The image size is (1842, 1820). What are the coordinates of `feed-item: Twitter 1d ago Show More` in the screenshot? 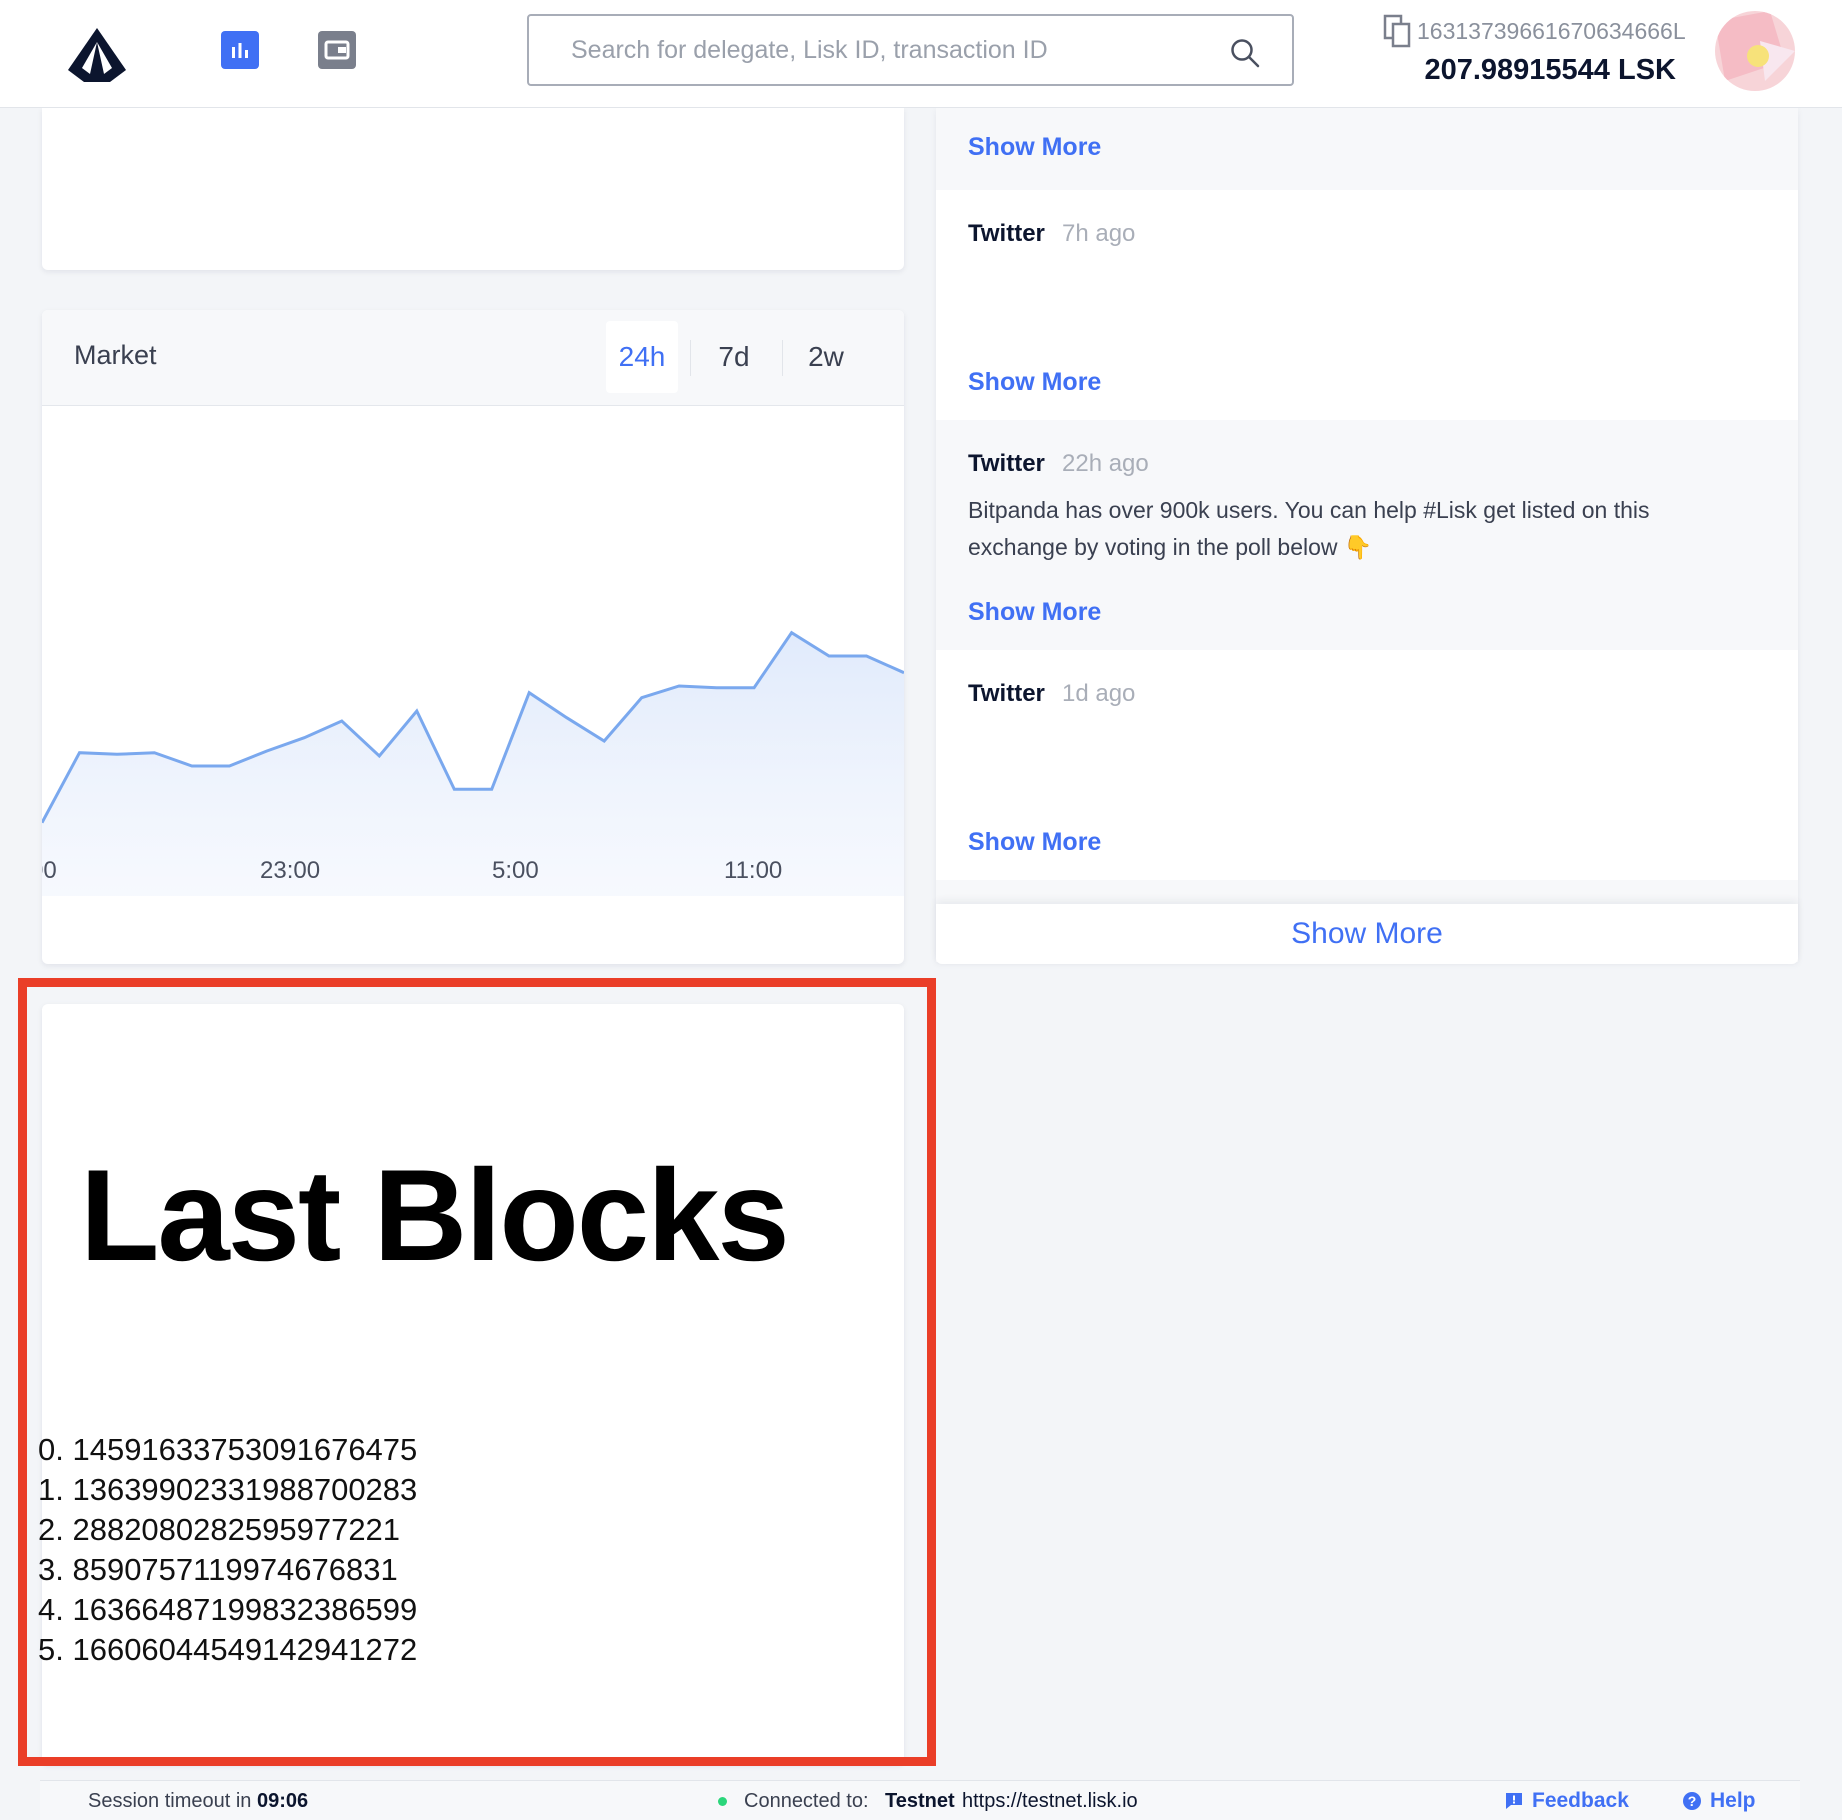 It's located at (1367, 765).